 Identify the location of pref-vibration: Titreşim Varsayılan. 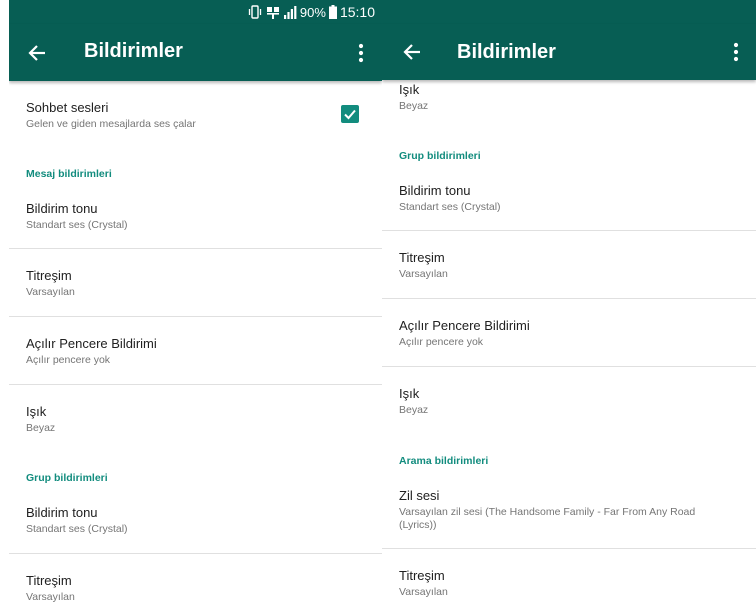
(195, 282).